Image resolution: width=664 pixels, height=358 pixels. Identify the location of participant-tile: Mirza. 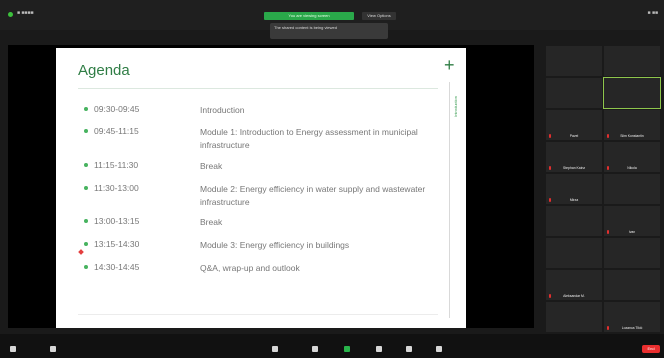
(574, 189).